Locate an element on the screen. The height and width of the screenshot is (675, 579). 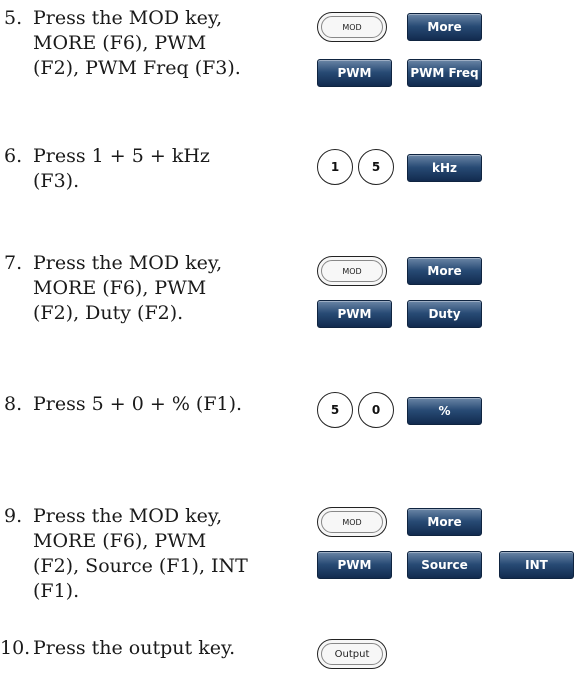
duty-softkey: Duty is located at coordinates (444, 314).